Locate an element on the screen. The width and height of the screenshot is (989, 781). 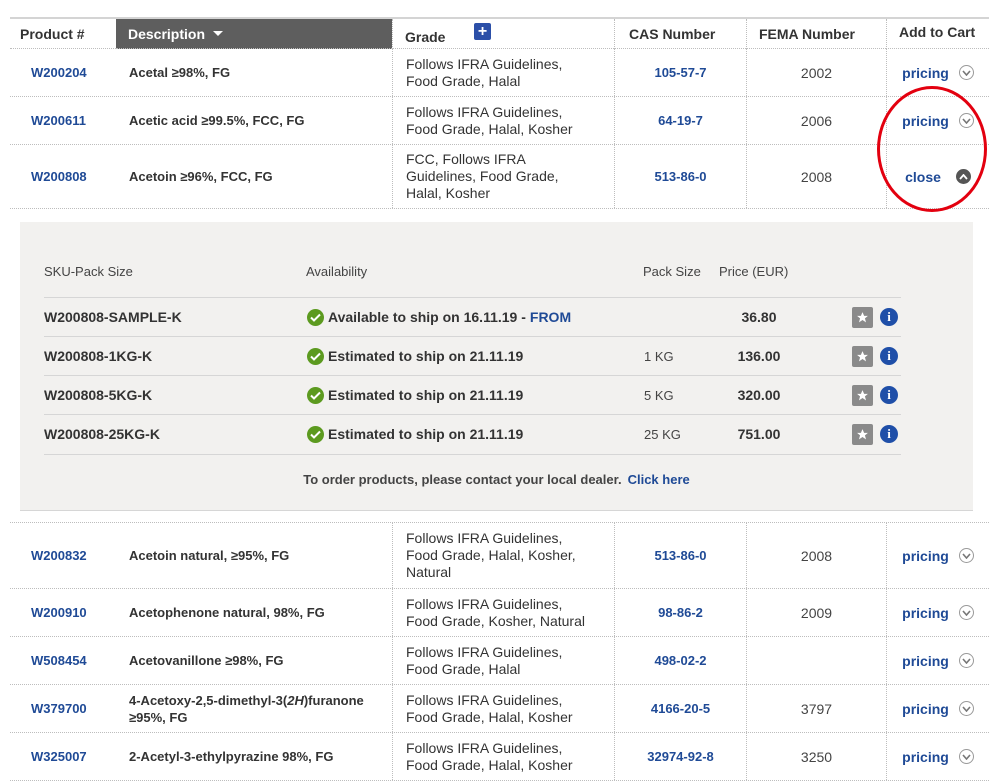
col-header-cart-label: Add to Cart is located at coordinates (937, 32).